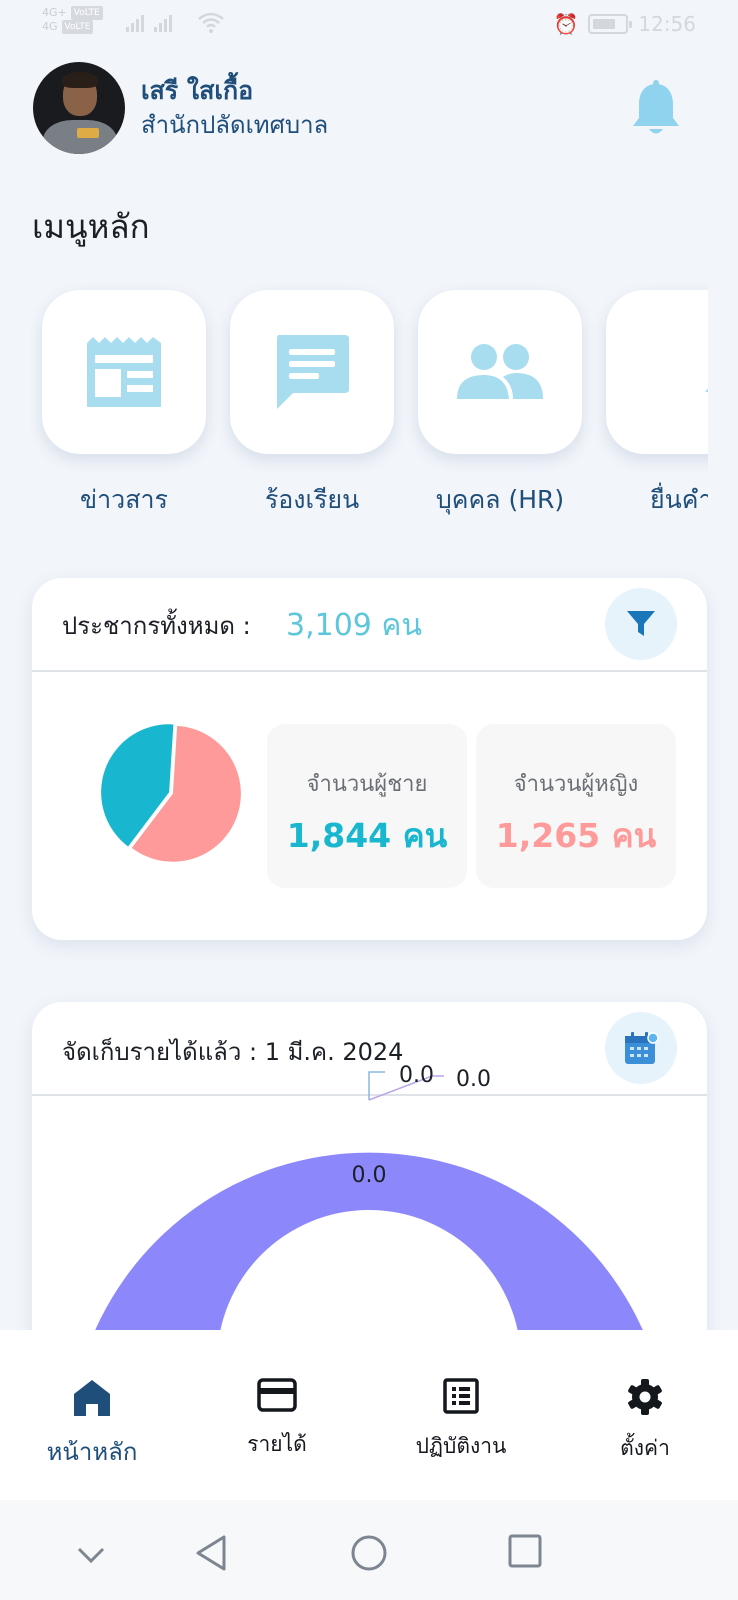 The image size is (738, 1600). Describe the element at coordinates (91, 1555) in the screenshot. I see `chevron-down-icon` at that location.